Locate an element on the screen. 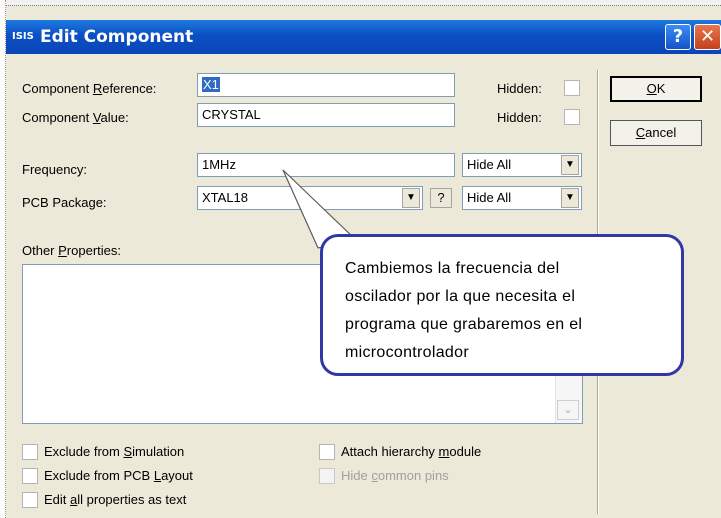 The image size is (721, 518). hide-common-pins-checkbox is located at coordinates (327, 476).